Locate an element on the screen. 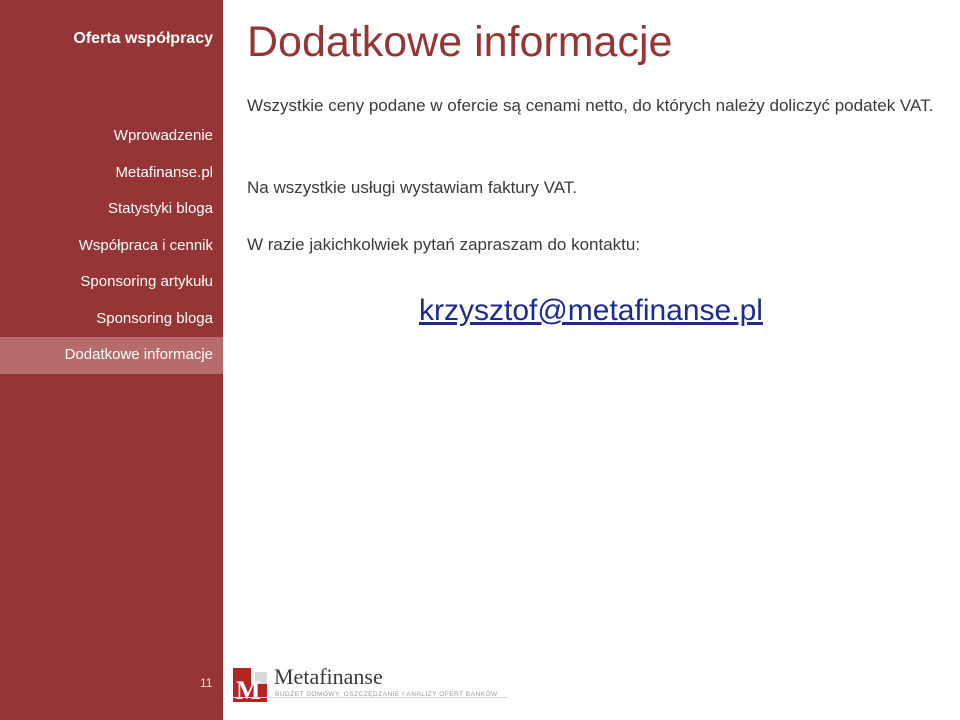 The height and width of the screenshot is (720, 960). page-title: Dodatkowe informacje is located at coordinates (460, 42).